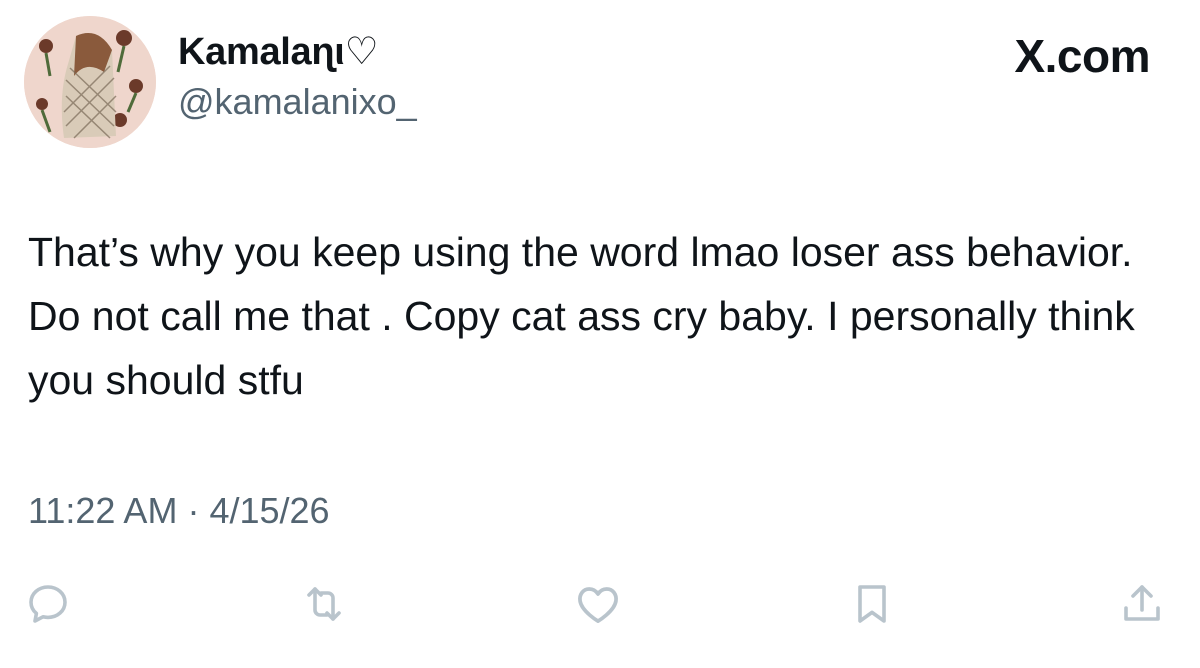  I want to click on repost-button, so click(324, 604).